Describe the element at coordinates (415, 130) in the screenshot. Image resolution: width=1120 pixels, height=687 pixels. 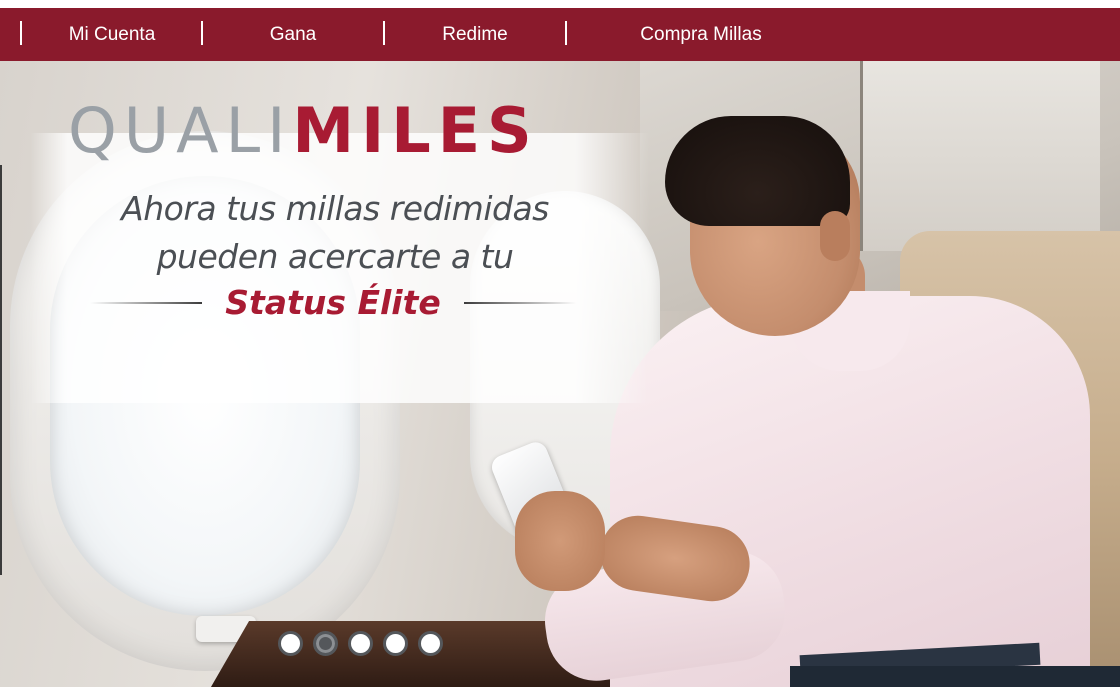
I see `logo-word-miles: MILES` at that location.